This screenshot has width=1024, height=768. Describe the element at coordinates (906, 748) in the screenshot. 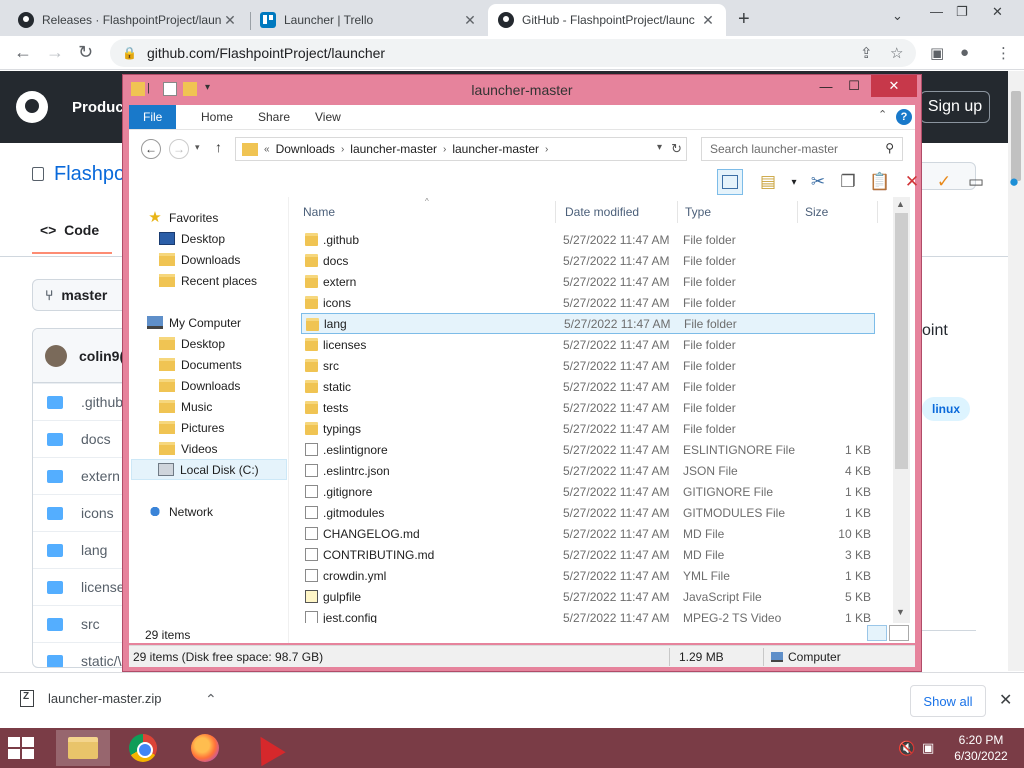

I see `volume-muted-icon: 🔇` at that location.